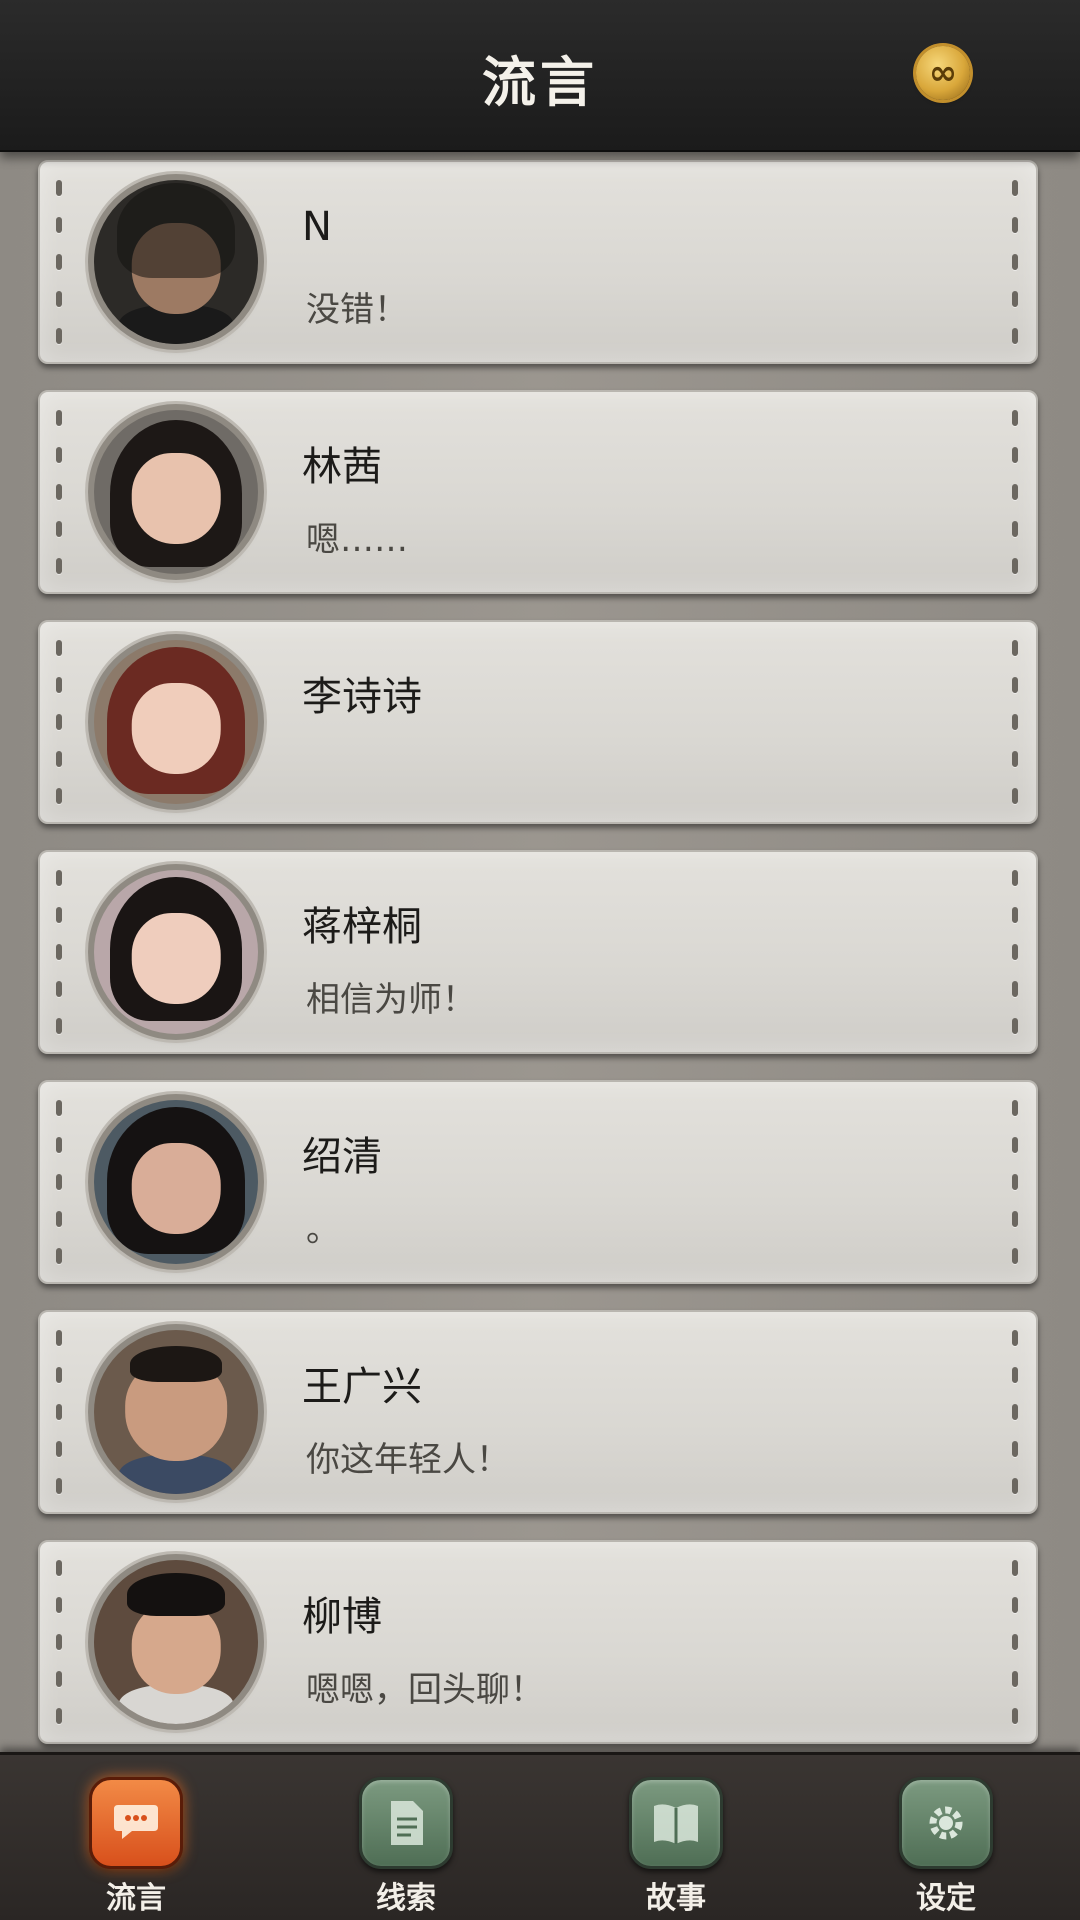 The width and height of the screenshot is (1080, 1920). What do you see at coordinates (342, 467) in the screenshot?
I see `contact-name: 林茜` at bounding box center [342, 467].